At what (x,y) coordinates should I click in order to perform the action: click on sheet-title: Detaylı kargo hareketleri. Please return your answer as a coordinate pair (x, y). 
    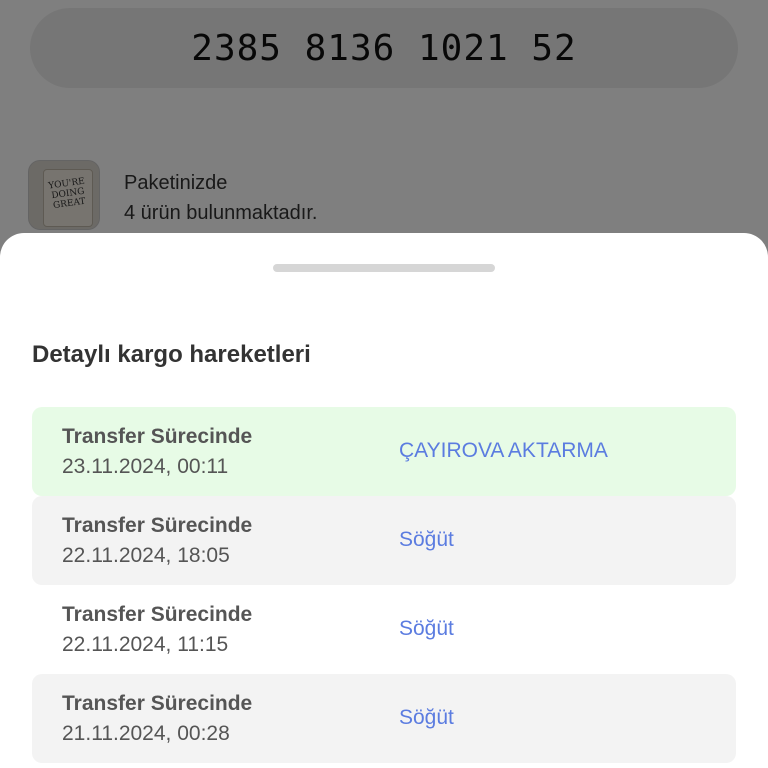
    Looking at the image, I should click on (171, 354).